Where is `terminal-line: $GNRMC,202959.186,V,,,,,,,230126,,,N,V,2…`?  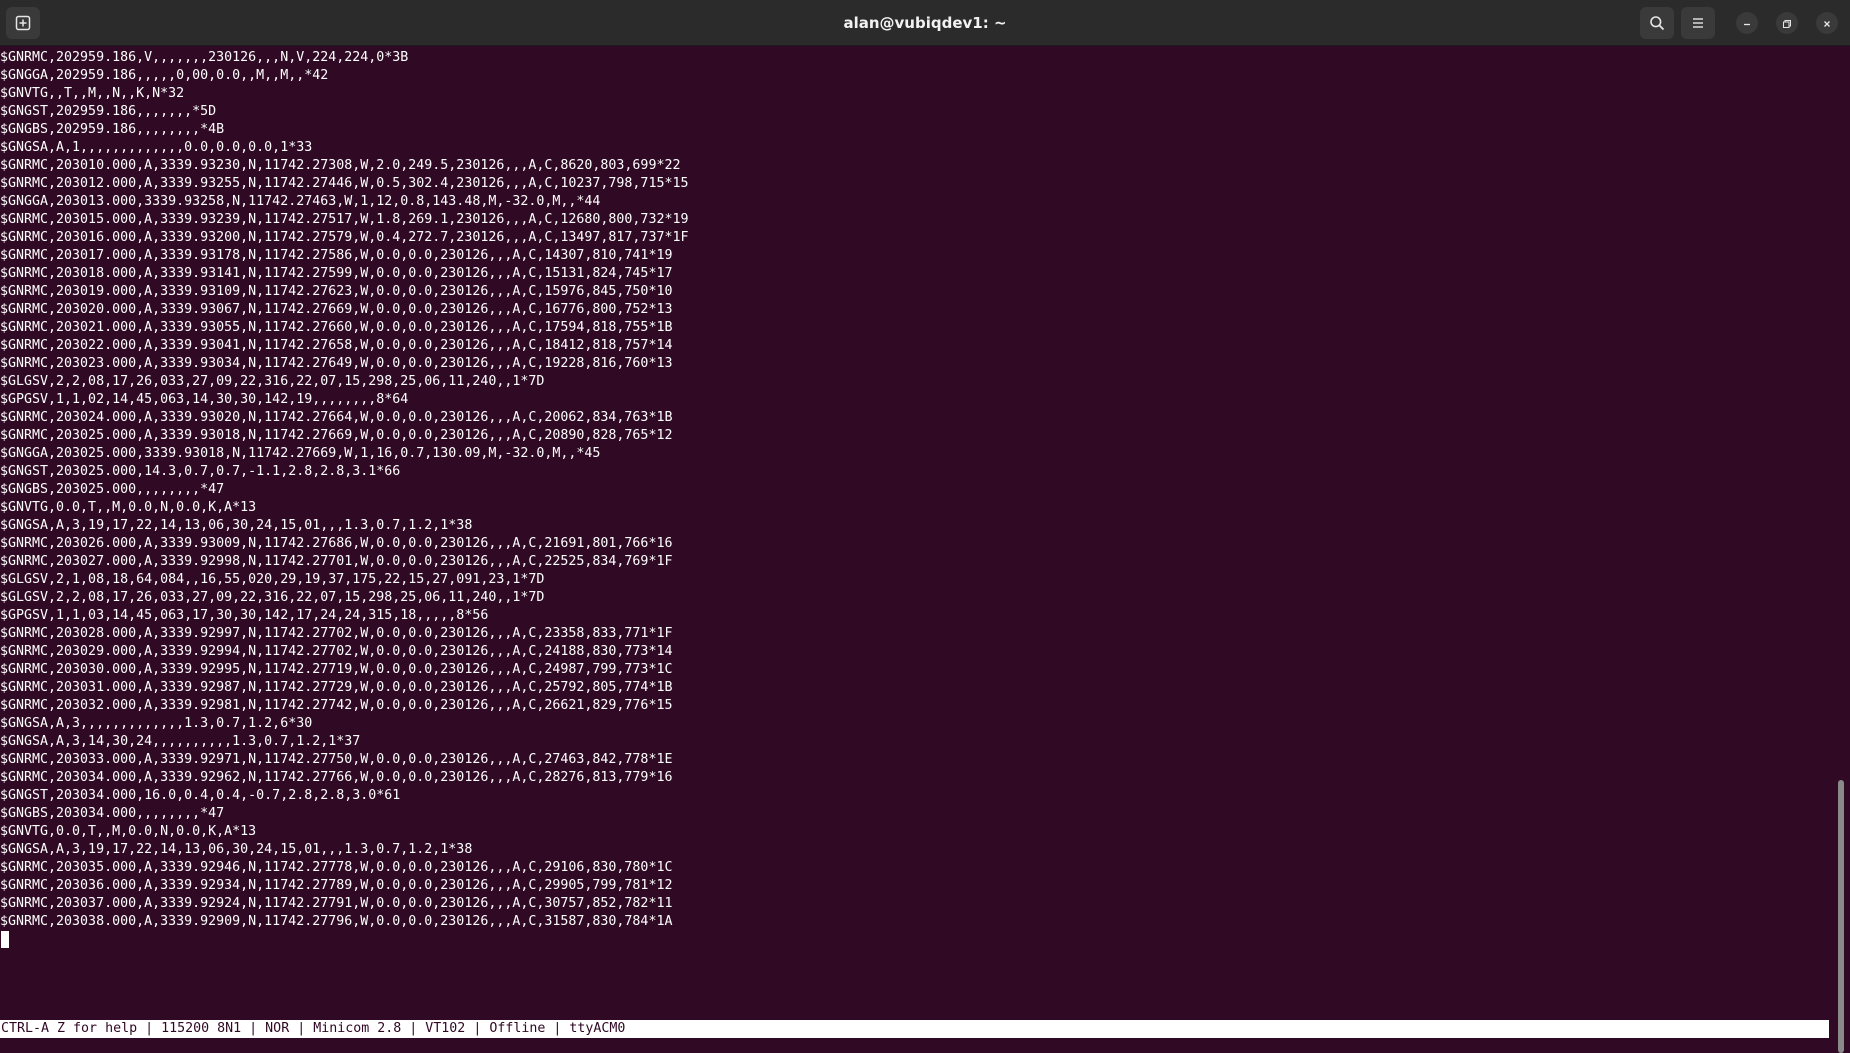
terminal-line: $GNRMC,202959.186,V,,,,,,,230126,,,N,V,2… is located at coordinates (204, 57).